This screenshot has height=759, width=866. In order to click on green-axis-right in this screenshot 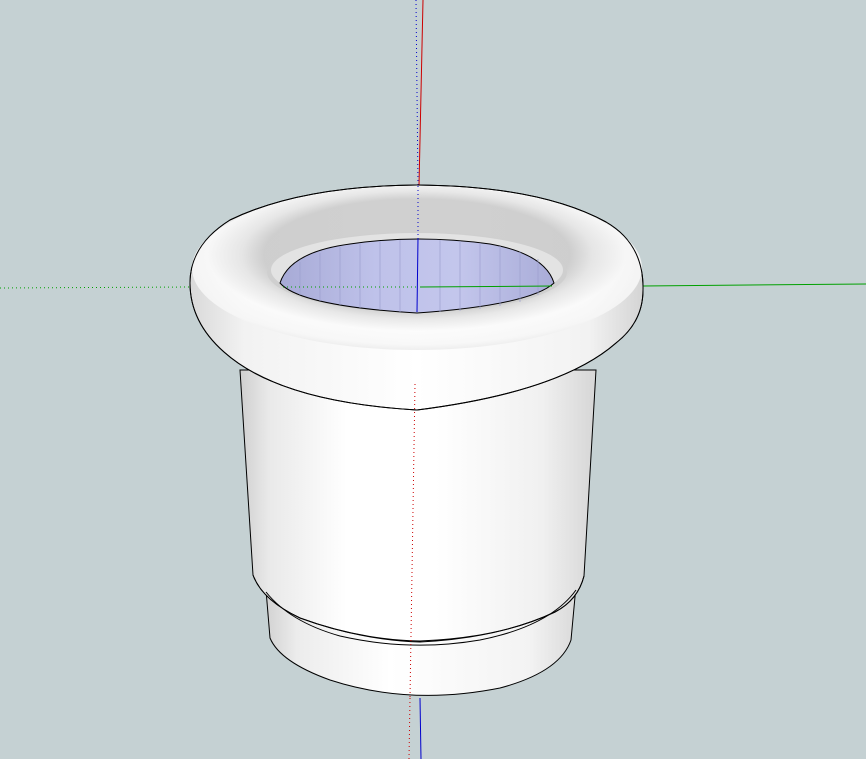, I will do `click(754, 285)`.